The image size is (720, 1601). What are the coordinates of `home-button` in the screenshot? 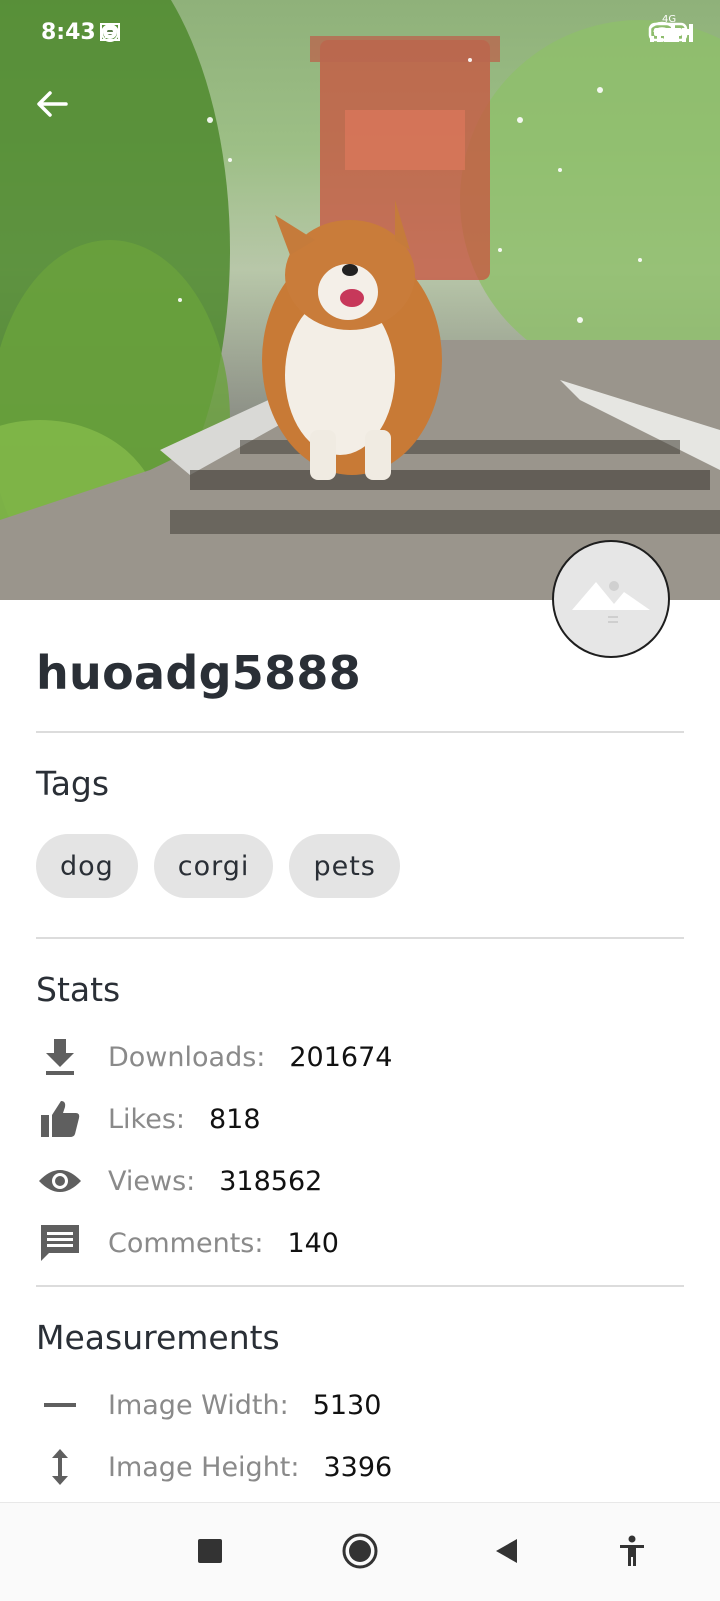 It's located at (360, 1553).